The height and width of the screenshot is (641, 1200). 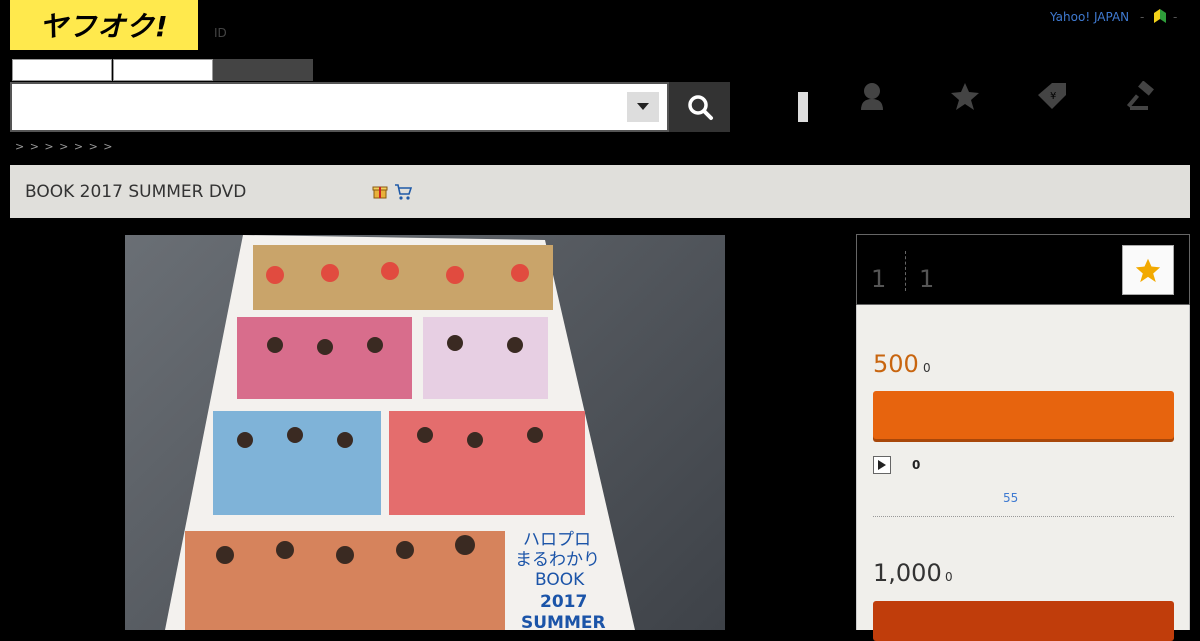 What do you see at coordinates (563, 621) in the screenshot?
I see `svg-text: SUMMER` at bounding box center [563, 621].